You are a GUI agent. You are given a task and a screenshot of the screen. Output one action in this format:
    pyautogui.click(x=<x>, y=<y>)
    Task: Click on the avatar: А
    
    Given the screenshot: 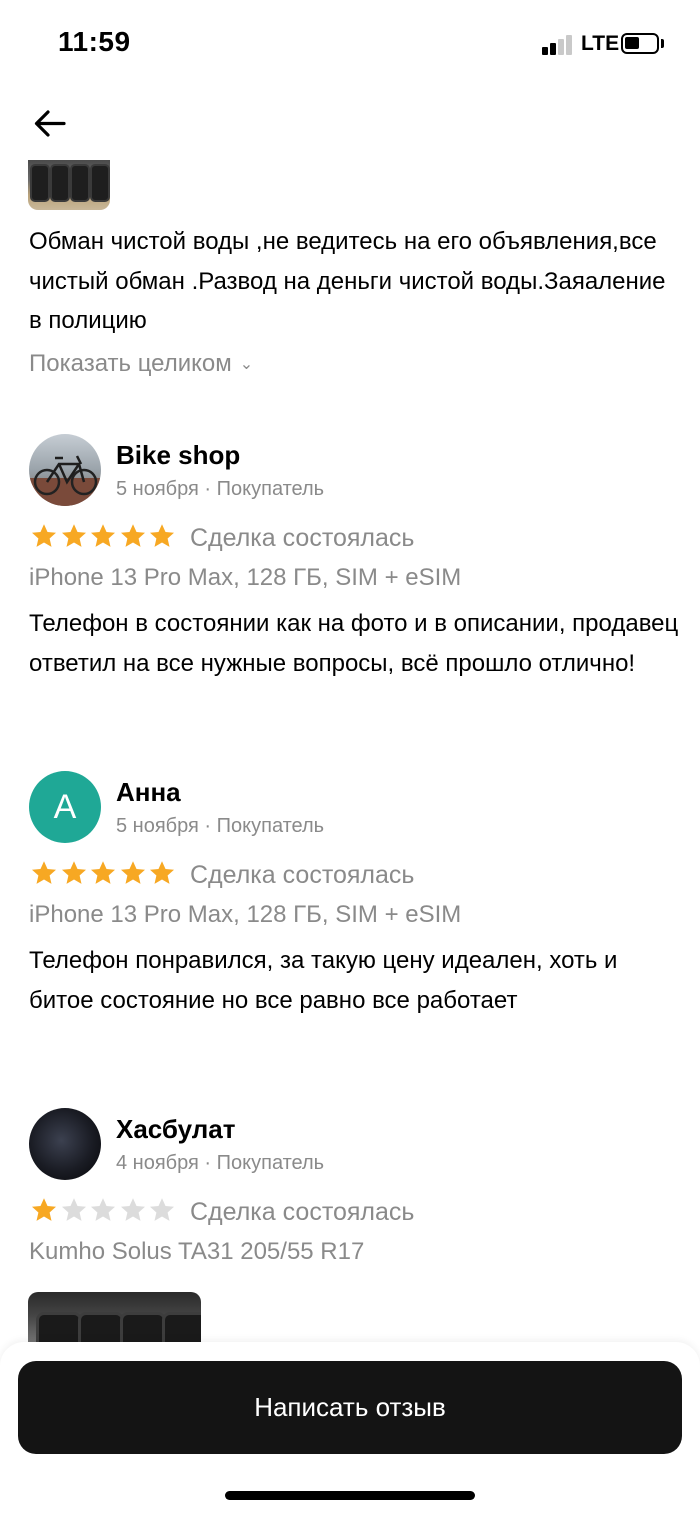 What is the action you would take?
    pyautogui.click(x=65, y=807)
    